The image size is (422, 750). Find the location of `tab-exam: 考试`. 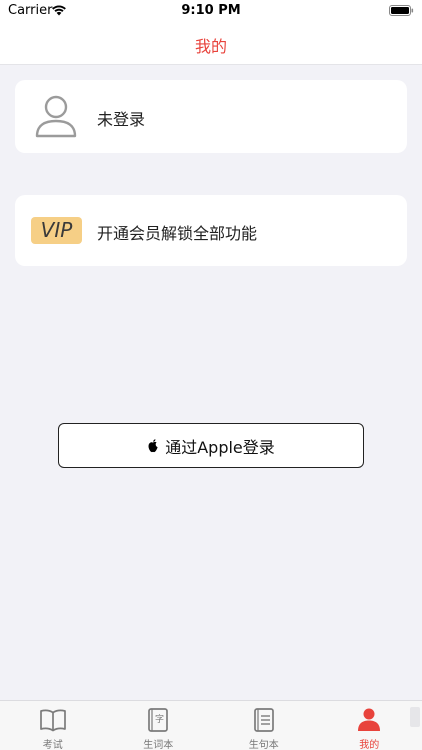

tab-exam: 考试 is located at coordinates (53, 725).